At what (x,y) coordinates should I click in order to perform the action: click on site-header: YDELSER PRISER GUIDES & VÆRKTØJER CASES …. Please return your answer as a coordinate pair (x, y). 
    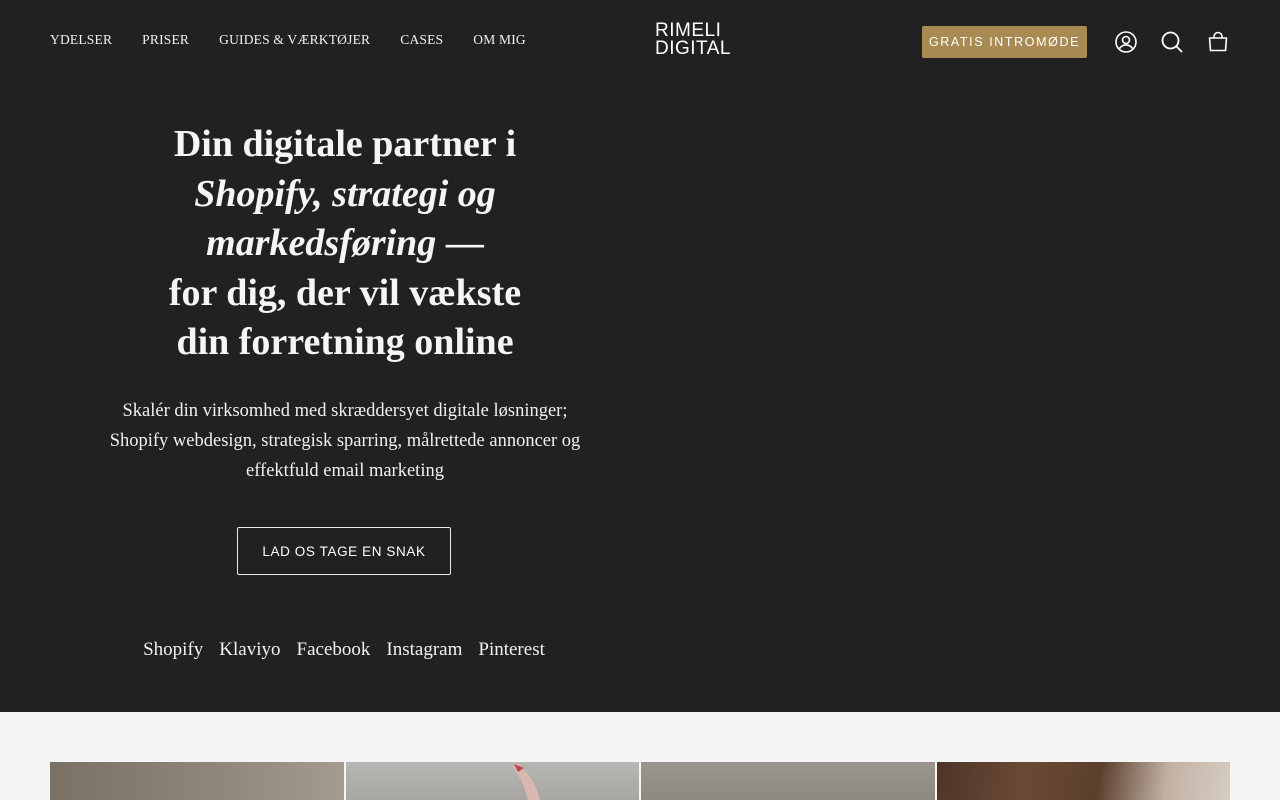
    Looking at the image, I should click on (640, 42).